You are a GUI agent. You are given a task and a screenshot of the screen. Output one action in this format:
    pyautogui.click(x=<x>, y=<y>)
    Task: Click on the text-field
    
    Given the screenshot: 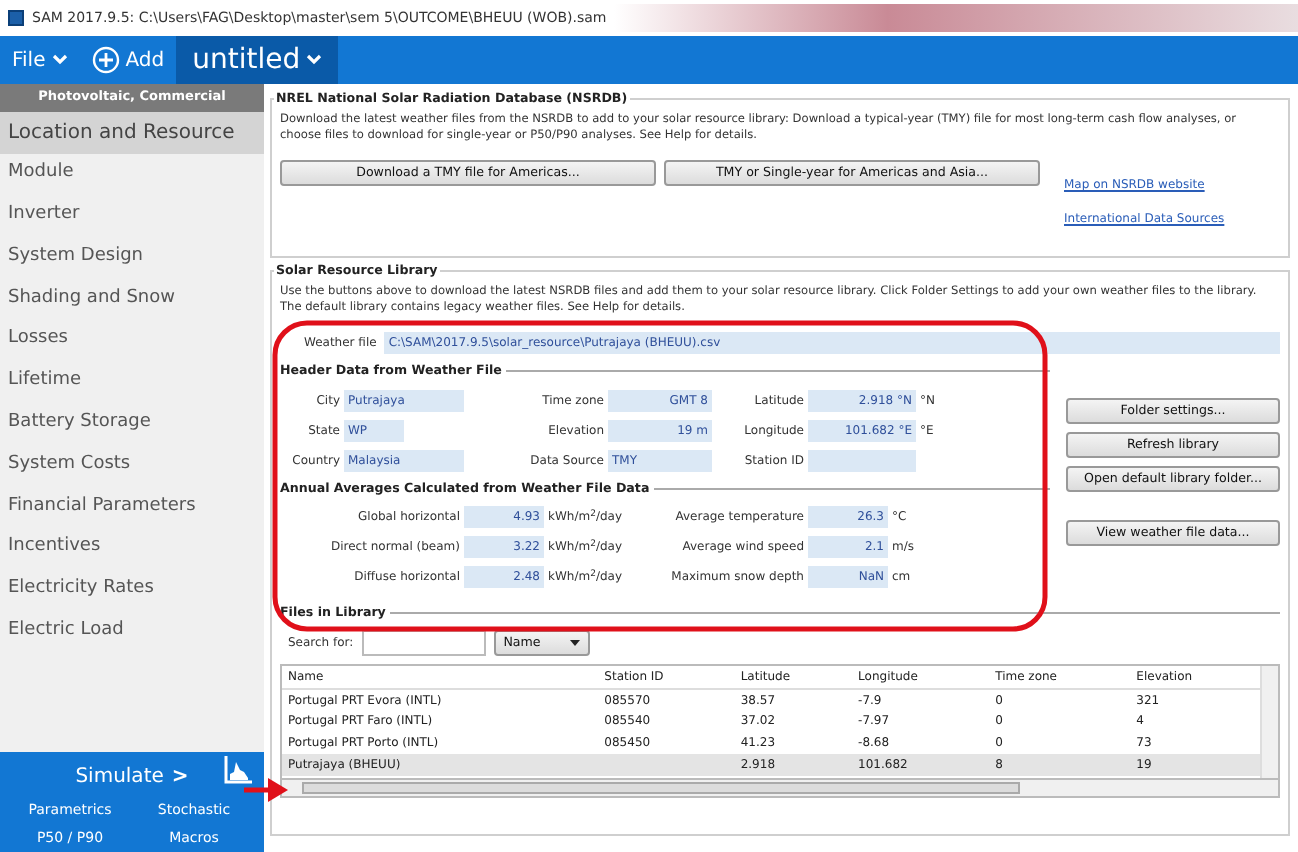 What is the action you would take?
    pyautogui.click(x=862, y=460)
    